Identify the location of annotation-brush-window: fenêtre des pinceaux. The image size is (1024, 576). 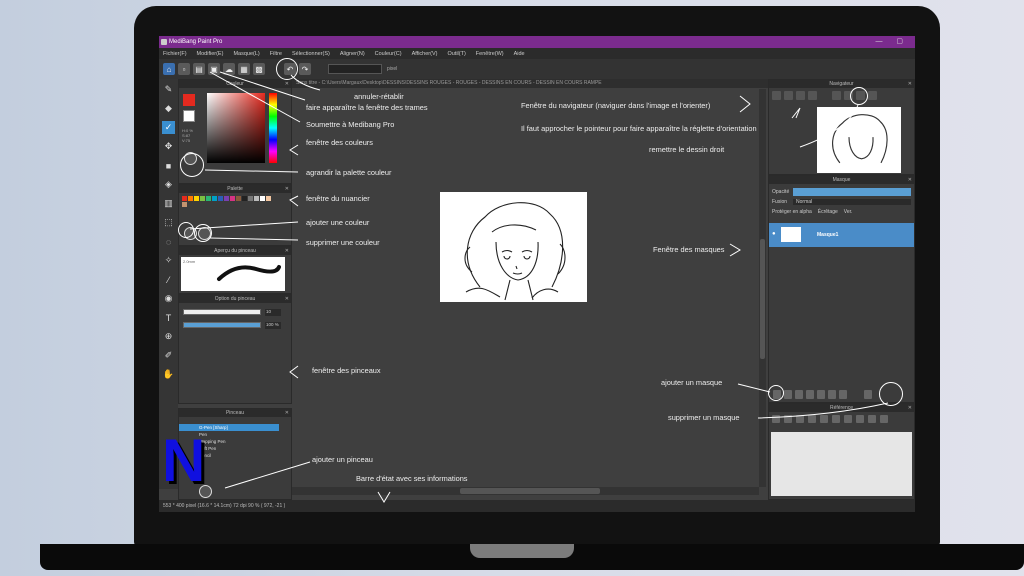
(346, 370).